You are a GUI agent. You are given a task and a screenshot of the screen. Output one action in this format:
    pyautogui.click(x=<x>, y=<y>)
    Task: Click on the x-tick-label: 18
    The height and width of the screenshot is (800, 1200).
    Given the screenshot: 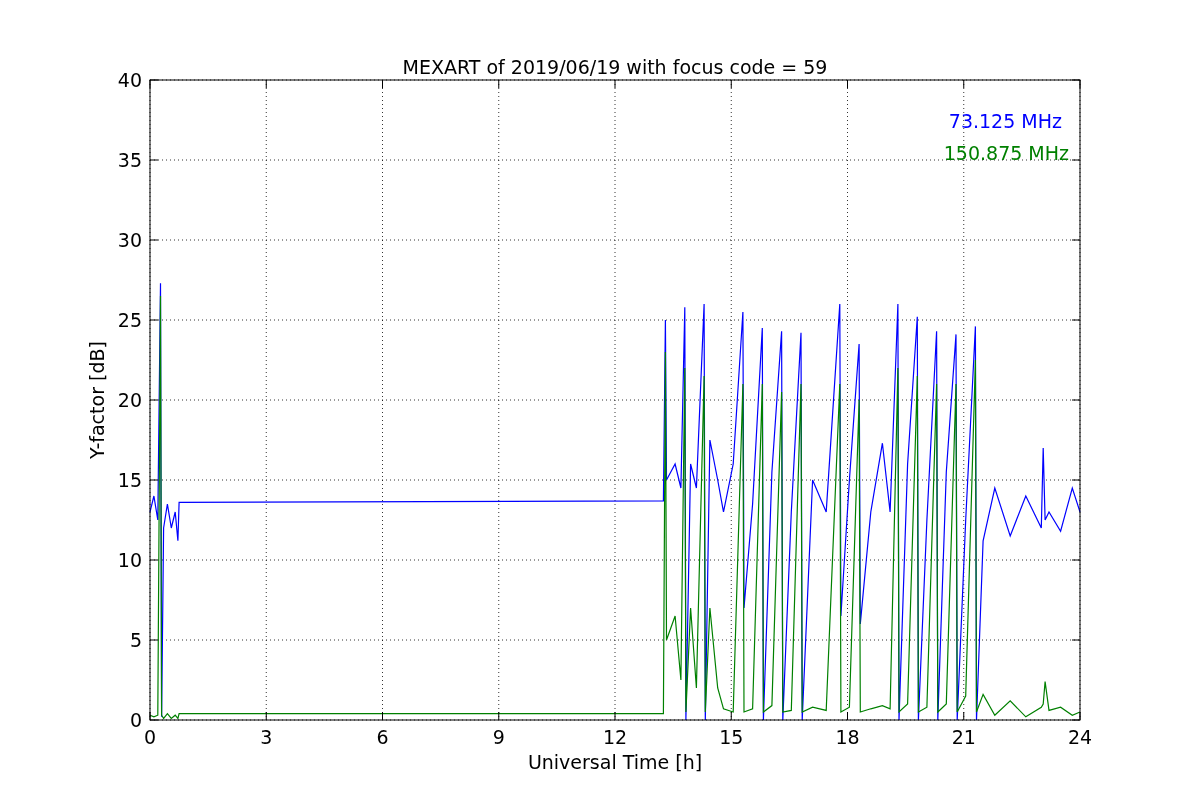 What is the action you would take?
    pyautogui.click(x=847, y=737)
    